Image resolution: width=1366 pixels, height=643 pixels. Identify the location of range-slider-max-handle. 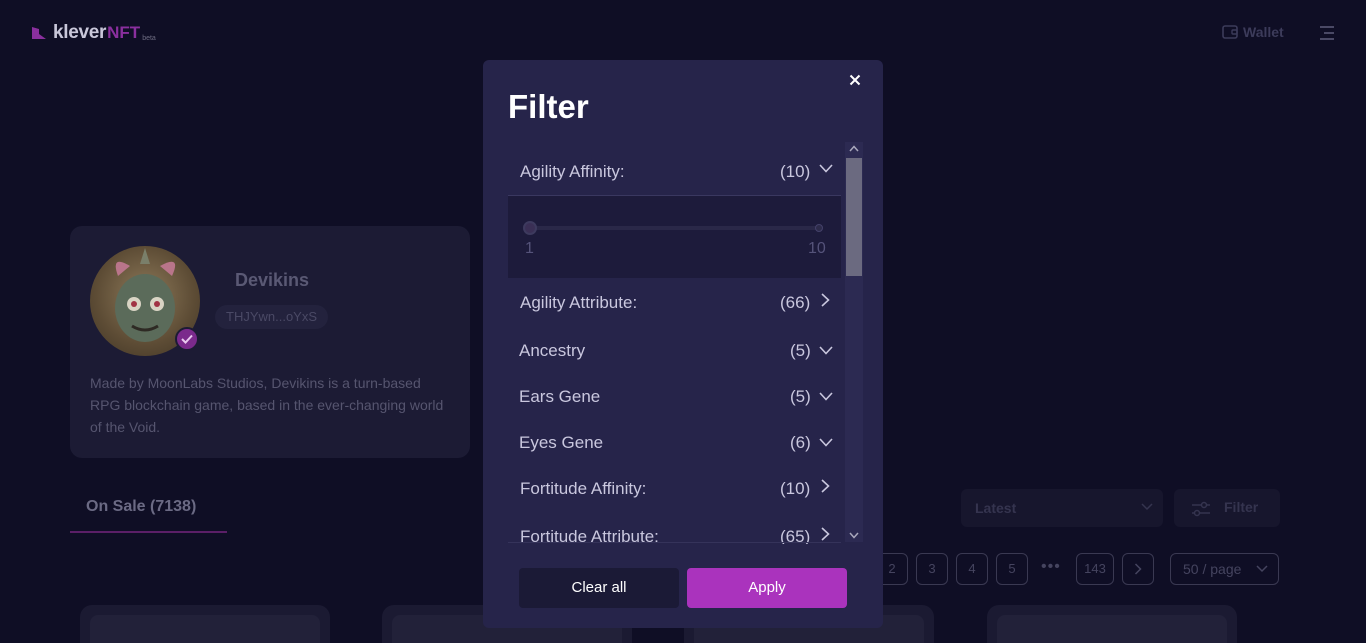
(819, 228).